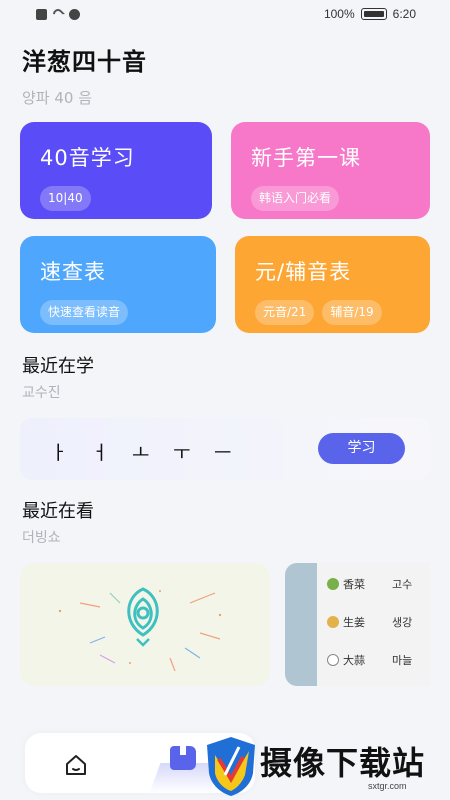 This screenshot has height=800, width=450. Describe the element at coordinates (100, 453) in the screenshot. I see `letter-item: ㅓ` at that location.